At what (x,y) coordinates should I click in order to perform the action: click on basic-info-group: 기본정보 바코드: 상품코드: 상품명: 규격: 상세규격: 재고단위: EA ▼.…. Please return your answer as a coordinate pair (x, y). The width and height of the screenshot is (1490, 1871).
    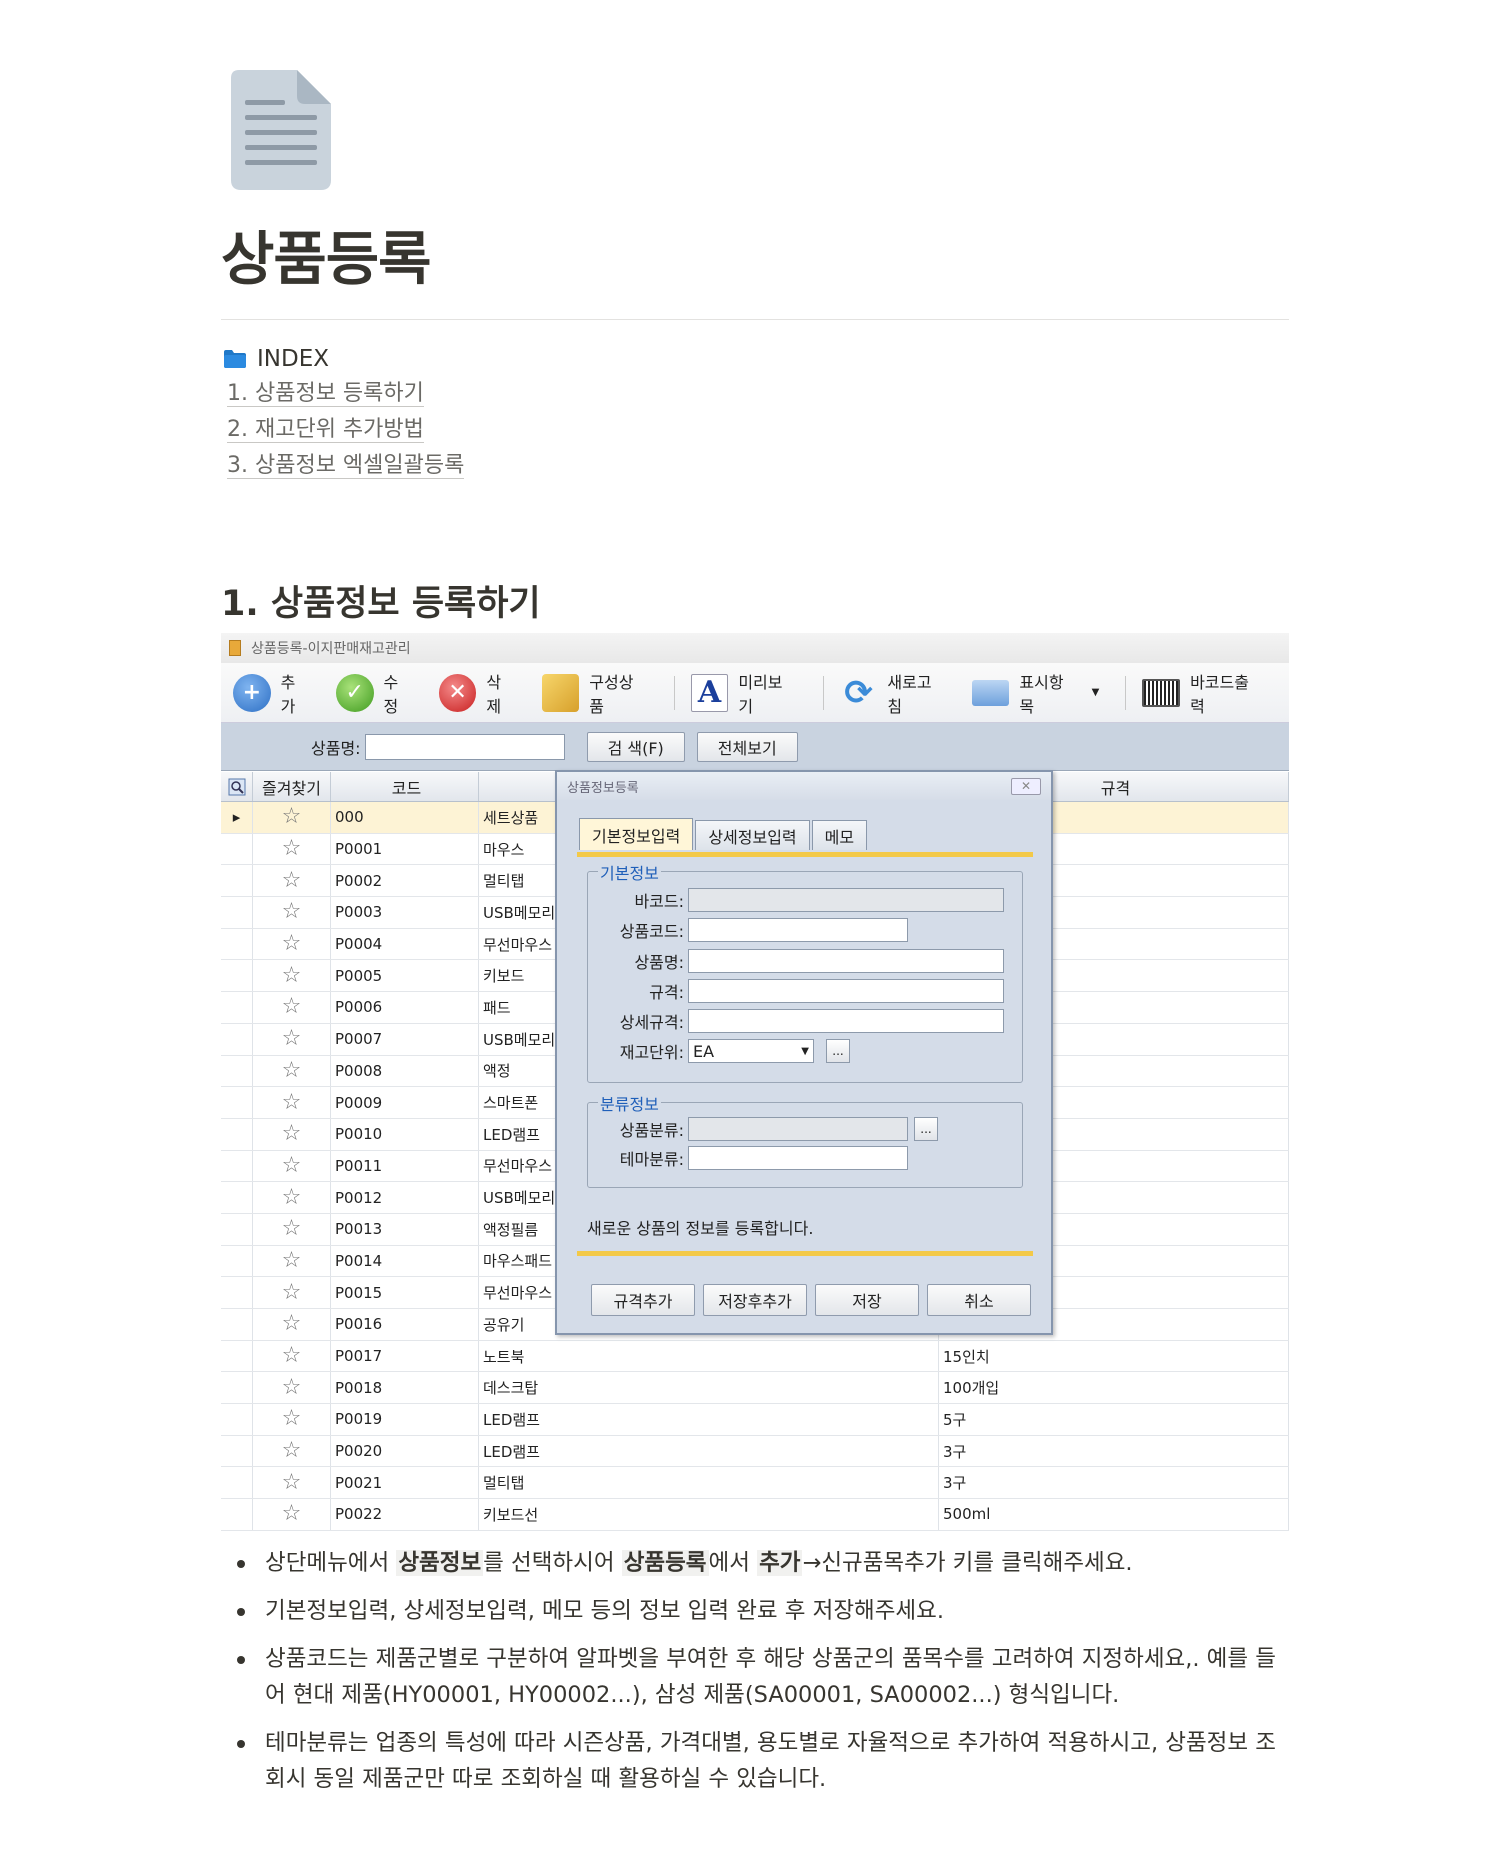
    Looking at the image, I should click on (805, 971).